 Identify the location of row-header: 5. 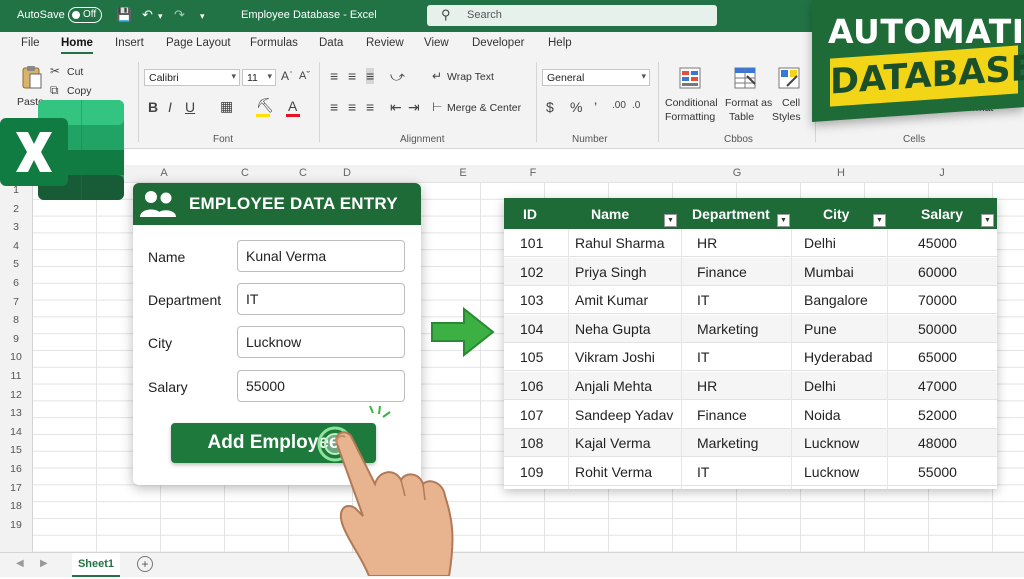
(16, 264).